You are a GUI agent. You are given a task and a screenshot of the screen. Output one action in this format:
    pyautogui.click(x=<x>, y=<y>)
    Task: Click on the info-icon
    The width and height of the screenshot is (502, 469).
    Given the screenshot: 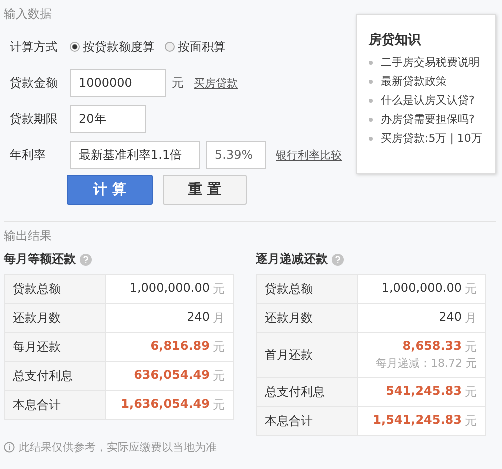 What is the action you would take?
    pyautogui.click(x=9, y=447)
    